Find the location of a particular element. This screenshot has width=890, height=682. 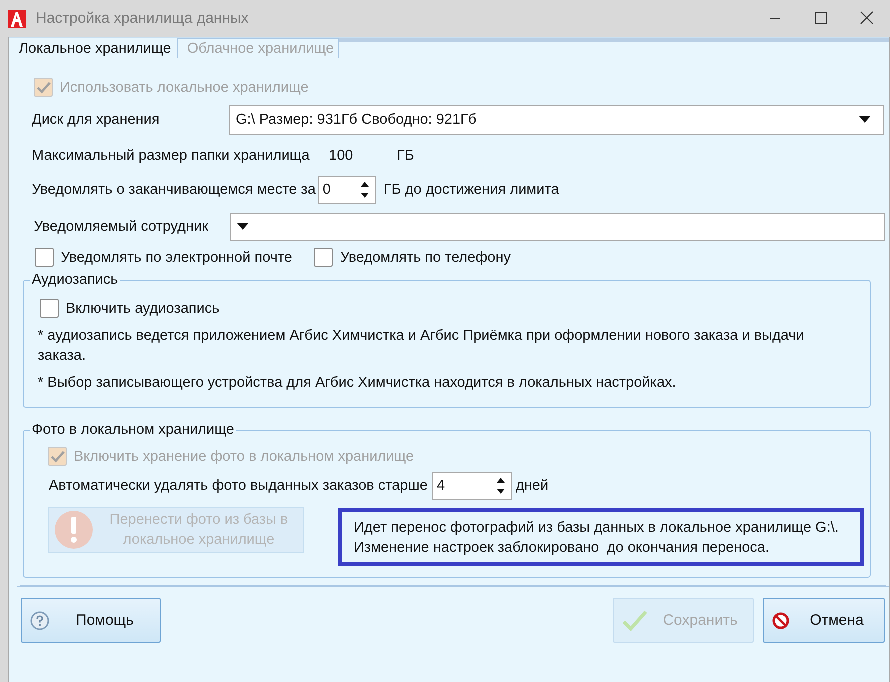

checkbox-label: Включить хранение фото в локальном хранилище is located at coordinates (244, 456).